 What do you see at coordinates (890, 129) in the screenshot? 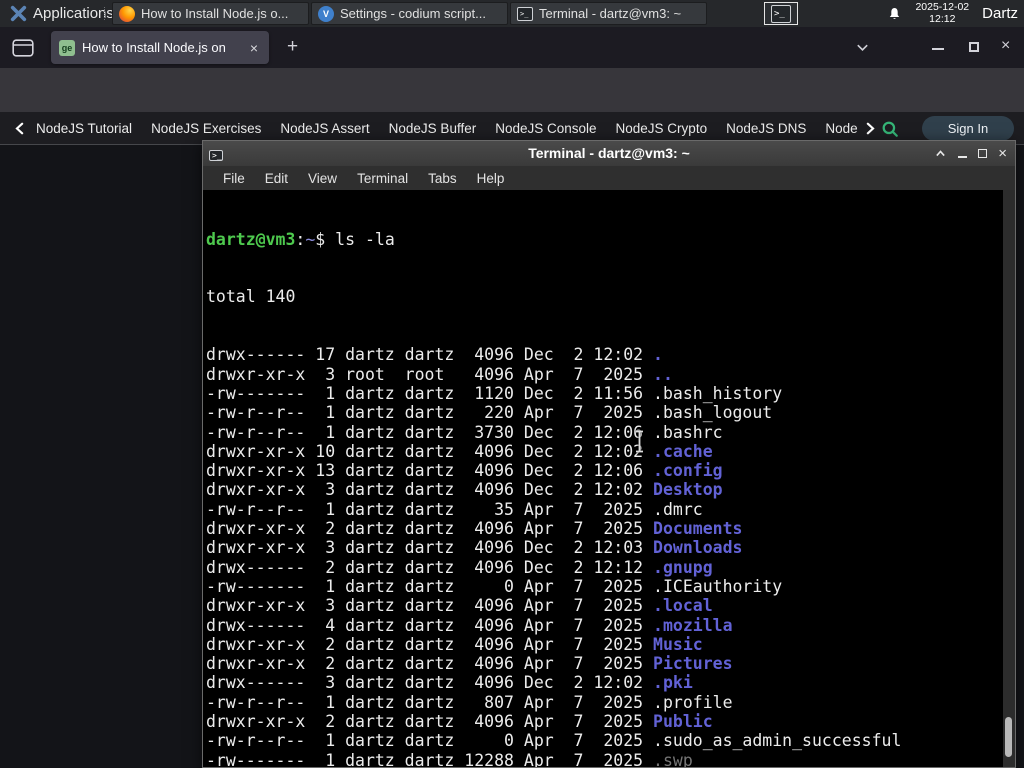
I see `search-icon` at bounding box center [890, 129].